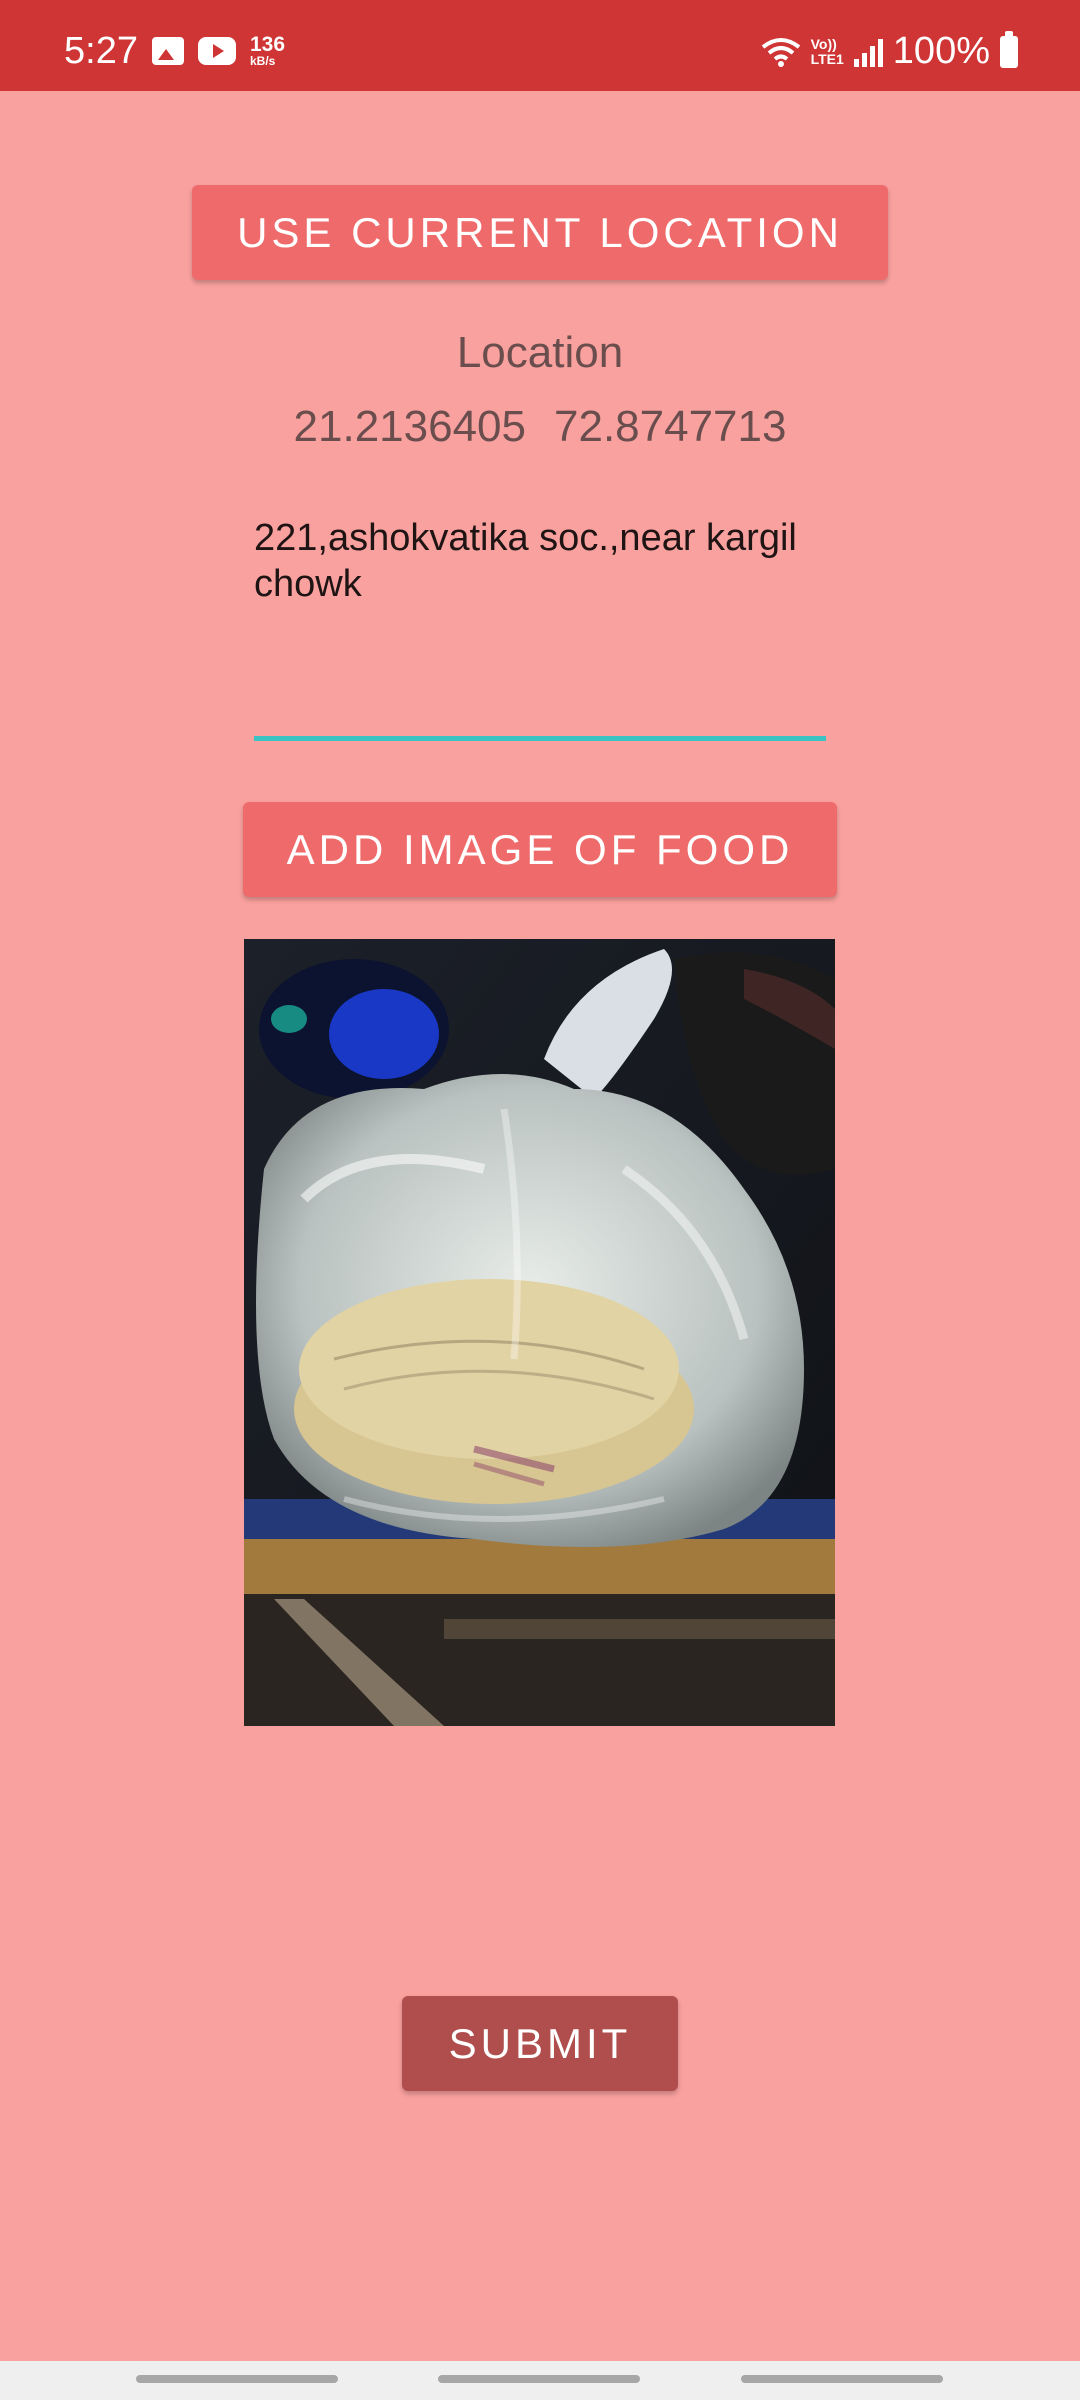 The height and width of the screenshot is (2400, 1080). What do you see at coordinates (823, 43) in the screenshot?
I see `volte-line1: Vo))` at bounding box center [823, 43].